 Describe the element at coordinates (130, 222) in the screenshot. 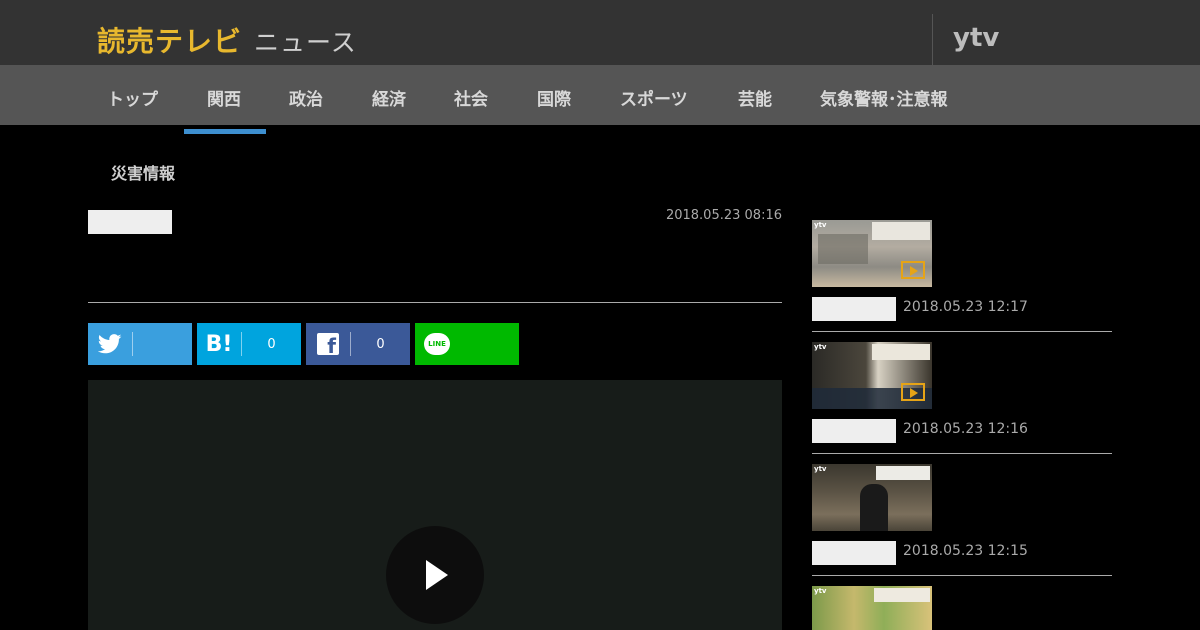

I see `article-category-badge` at that location.